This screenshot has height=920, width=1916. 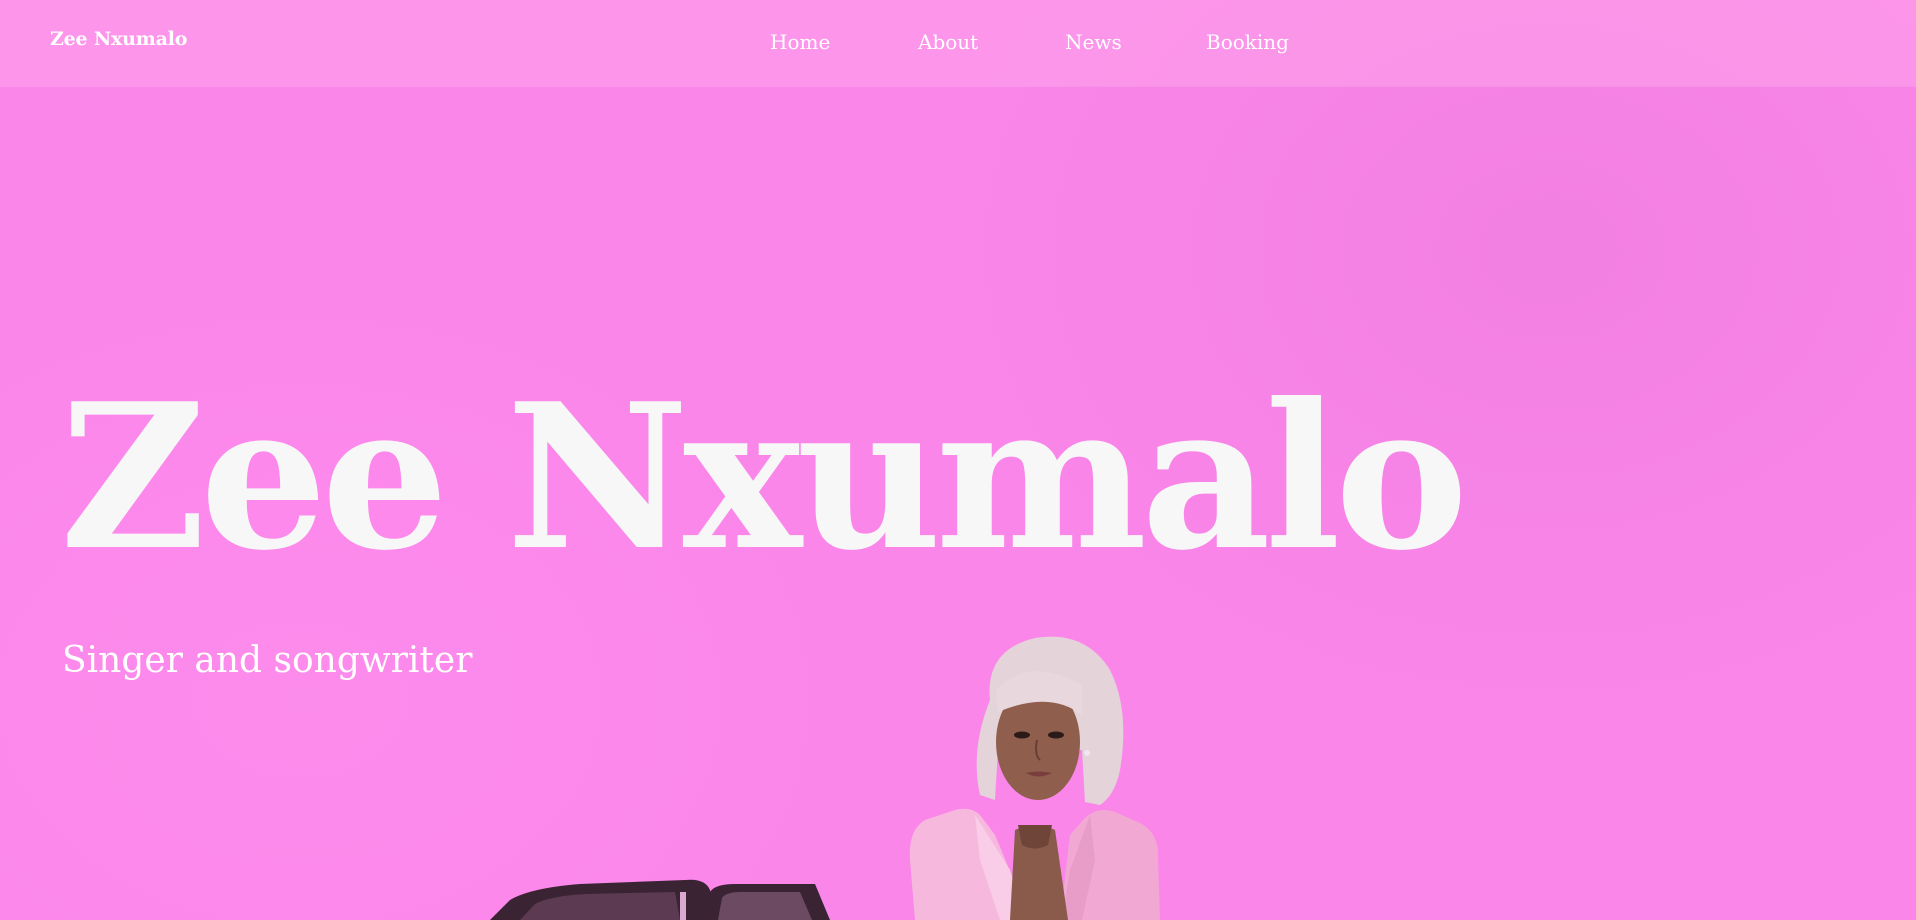 I want to click on nav-link-news: News, so click(x=1093, y=42).